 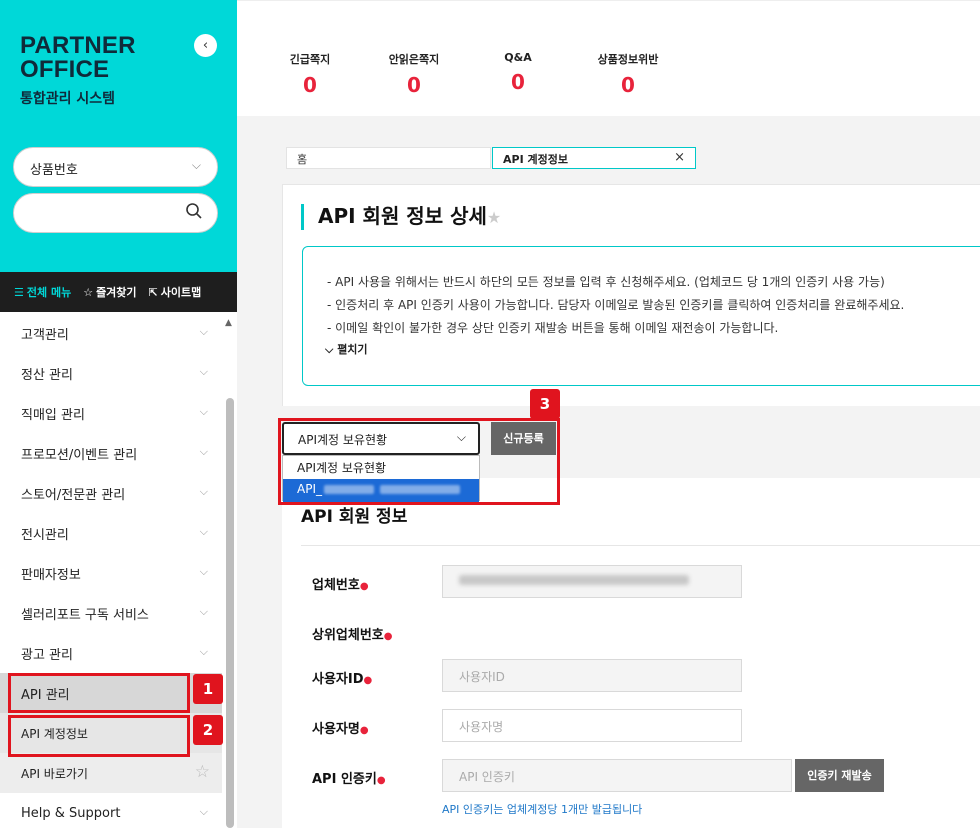 What do you see at coordinates (354, 517) in the screenshot?
I see `section-title: API 회원 정보` at bounding box center [354, 517].